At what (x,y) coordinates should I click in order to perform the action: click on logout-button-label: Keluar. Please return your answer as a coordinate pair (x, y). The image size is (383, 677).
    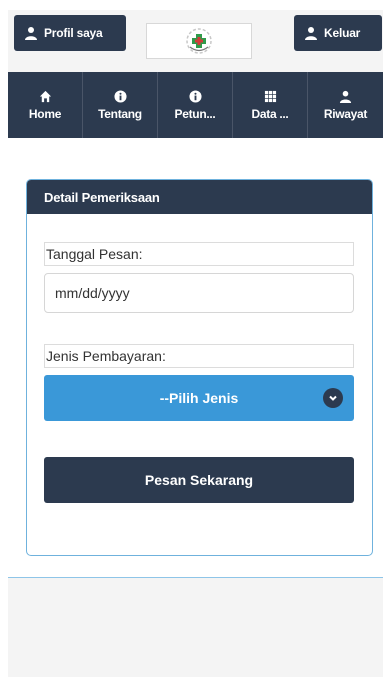
    Looking at the image, I should click on (342, 33).